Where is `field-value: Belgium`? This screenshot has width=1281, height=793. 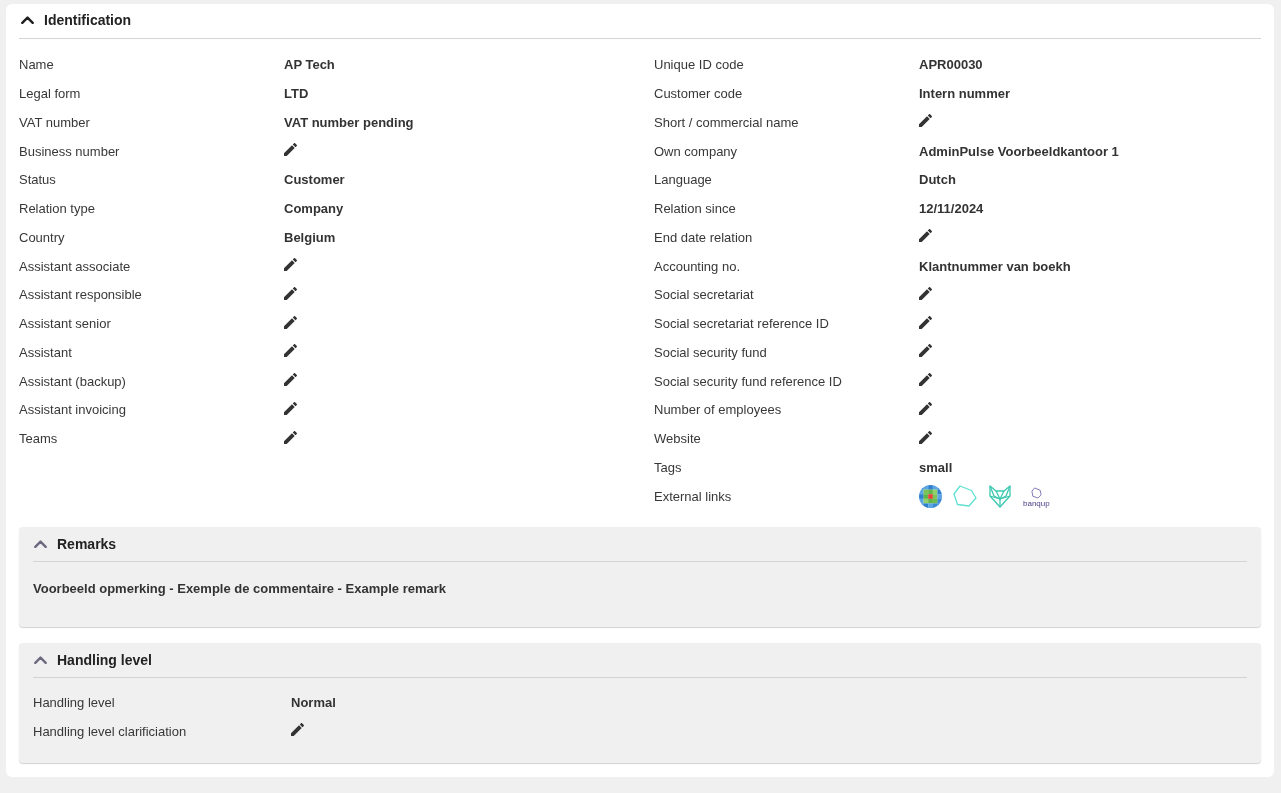 field-value: Belgium is located at coordinates (310, 237).